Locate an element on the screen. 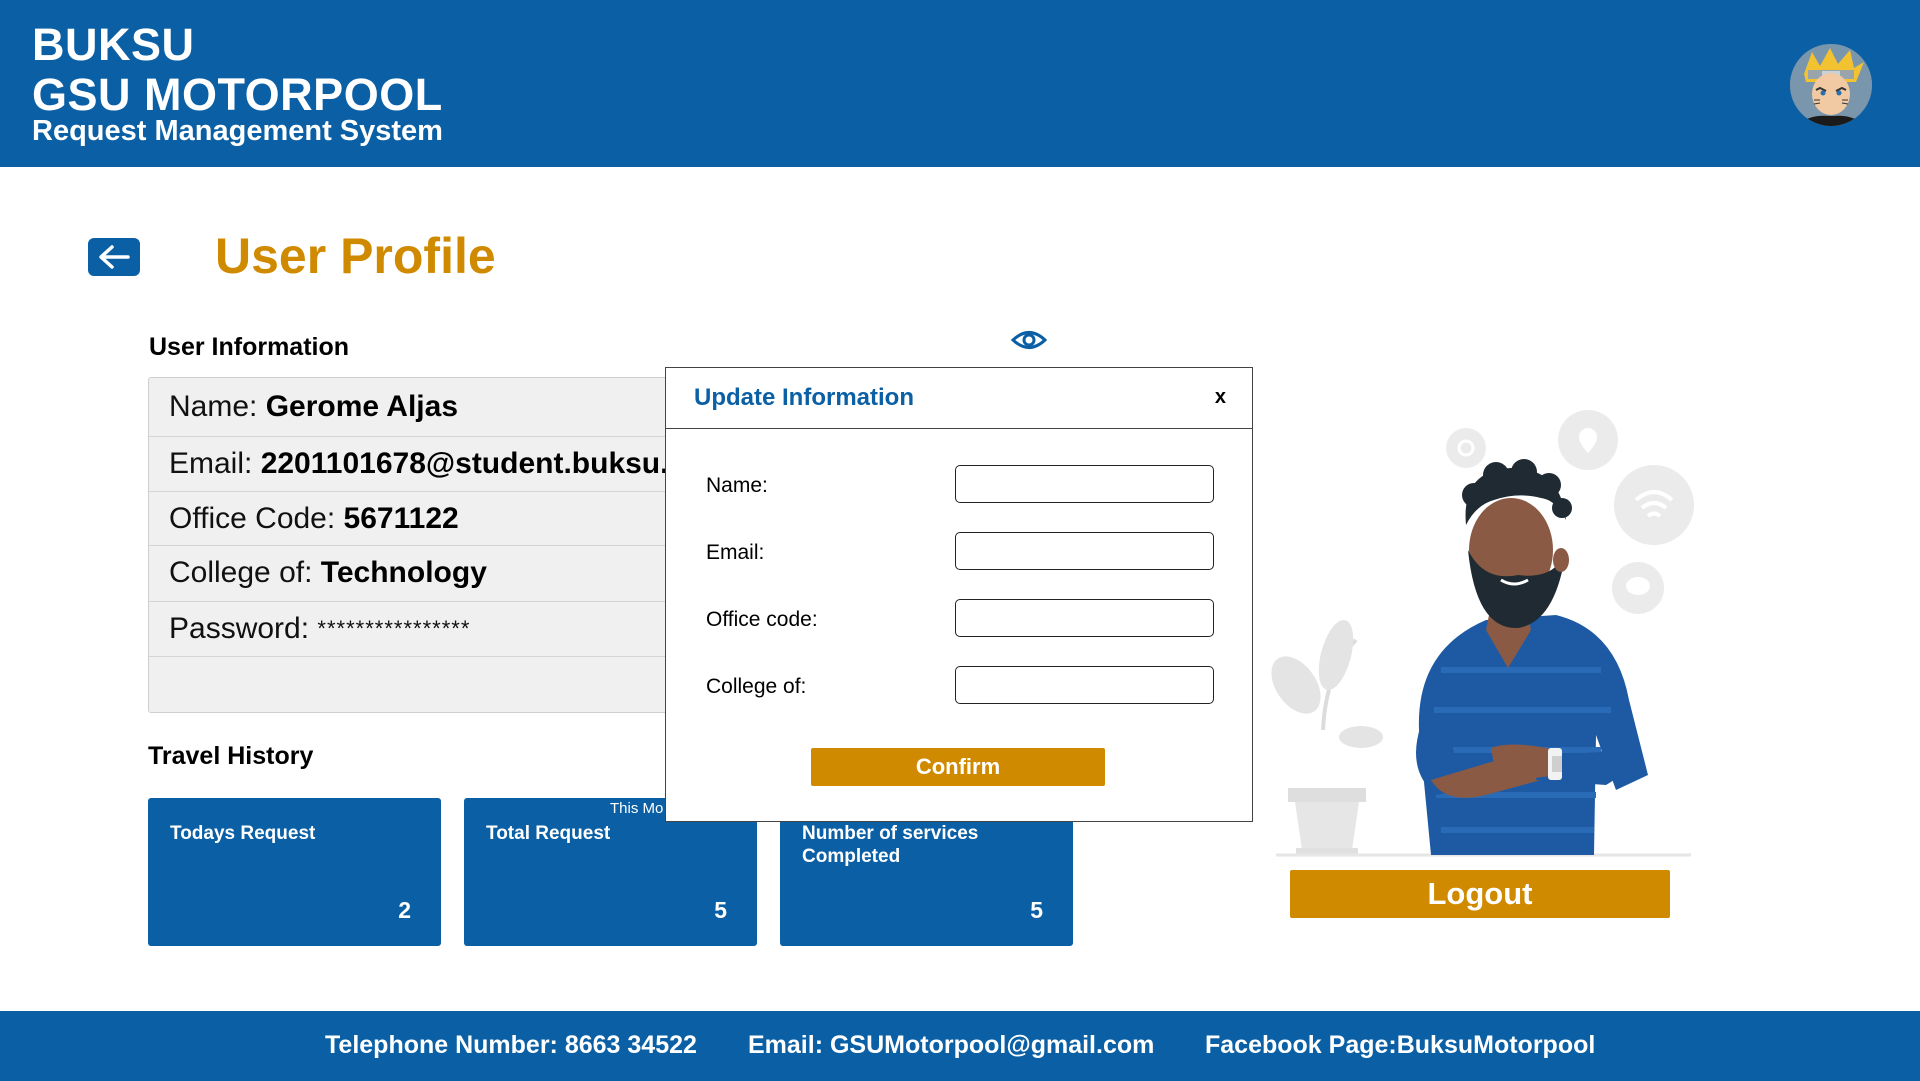  info-row-email: Email: 2201101678@student.buksu.edu.ph is located at coordinates (419, 464).